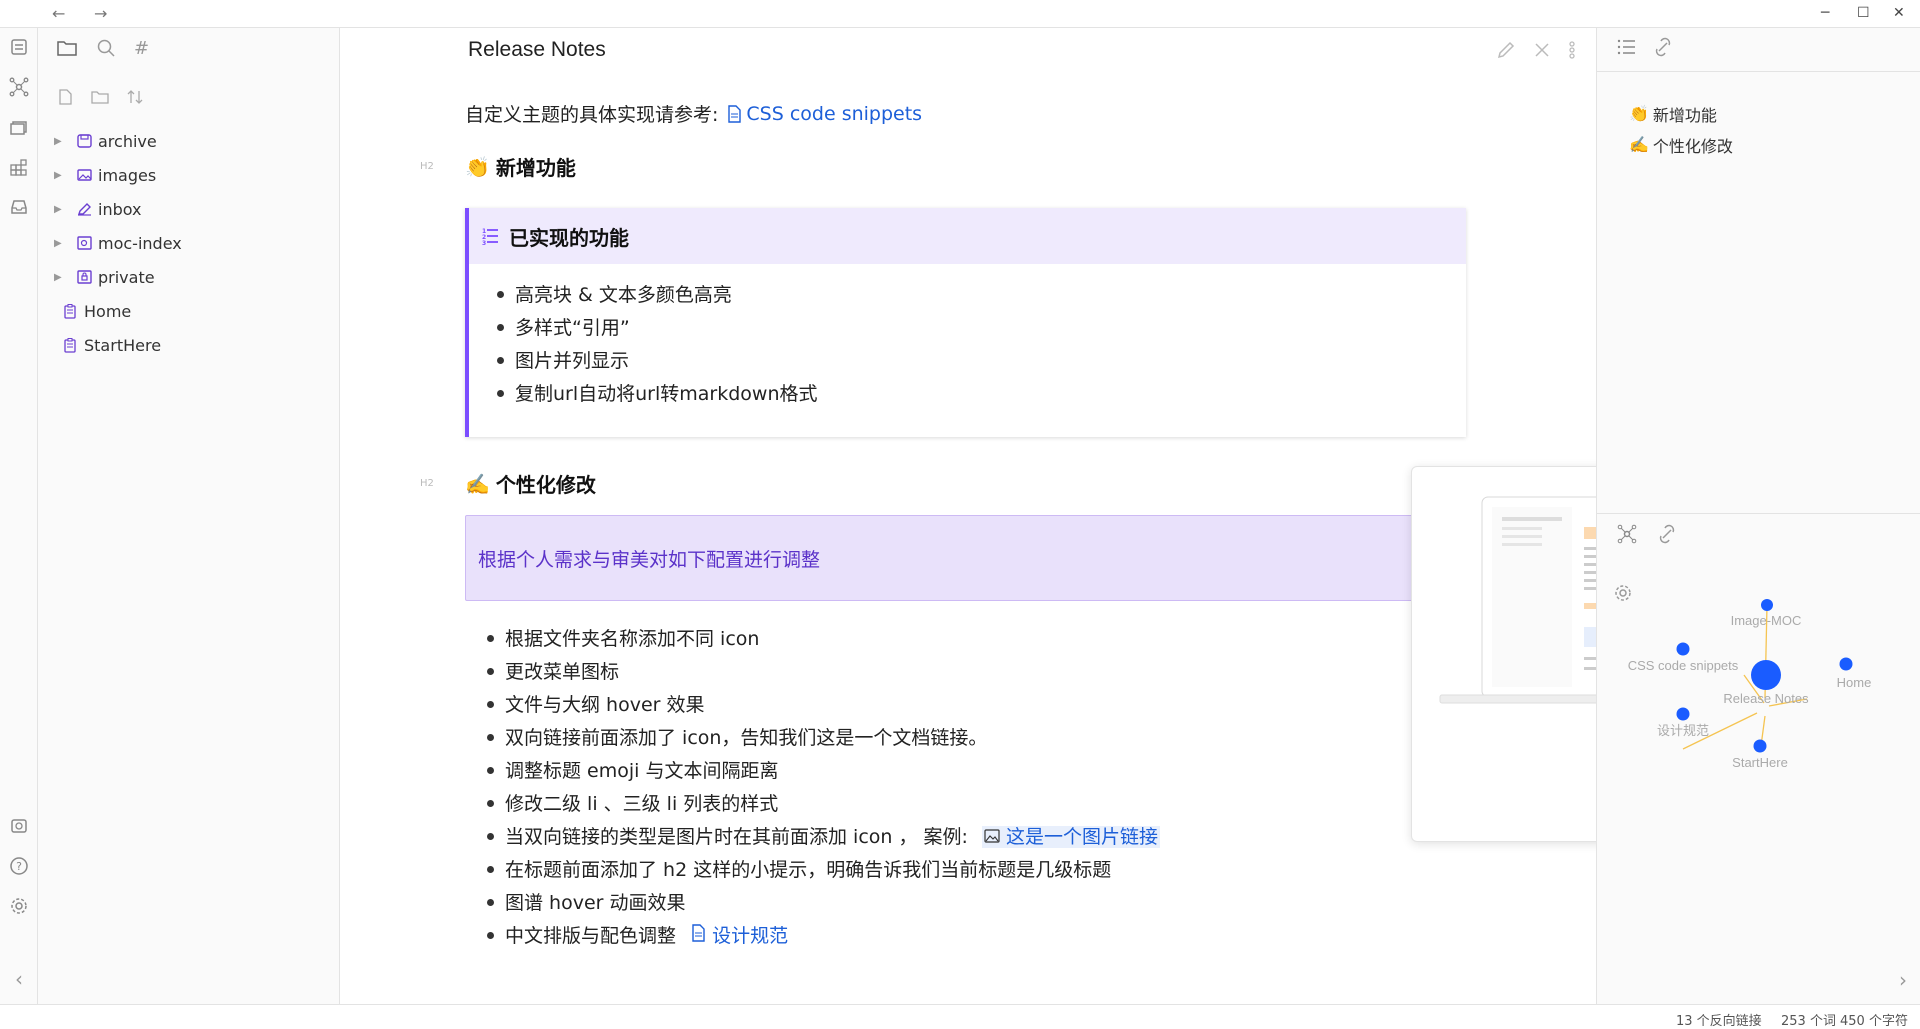 The width and height of the screenshot is (1920, 1029). What do you see at coordinates (960, 1016) in the screenshot?
I see `status-bar: 13 个反向链接 253 个词 450 个字符` at bounding box center [960, 1016].